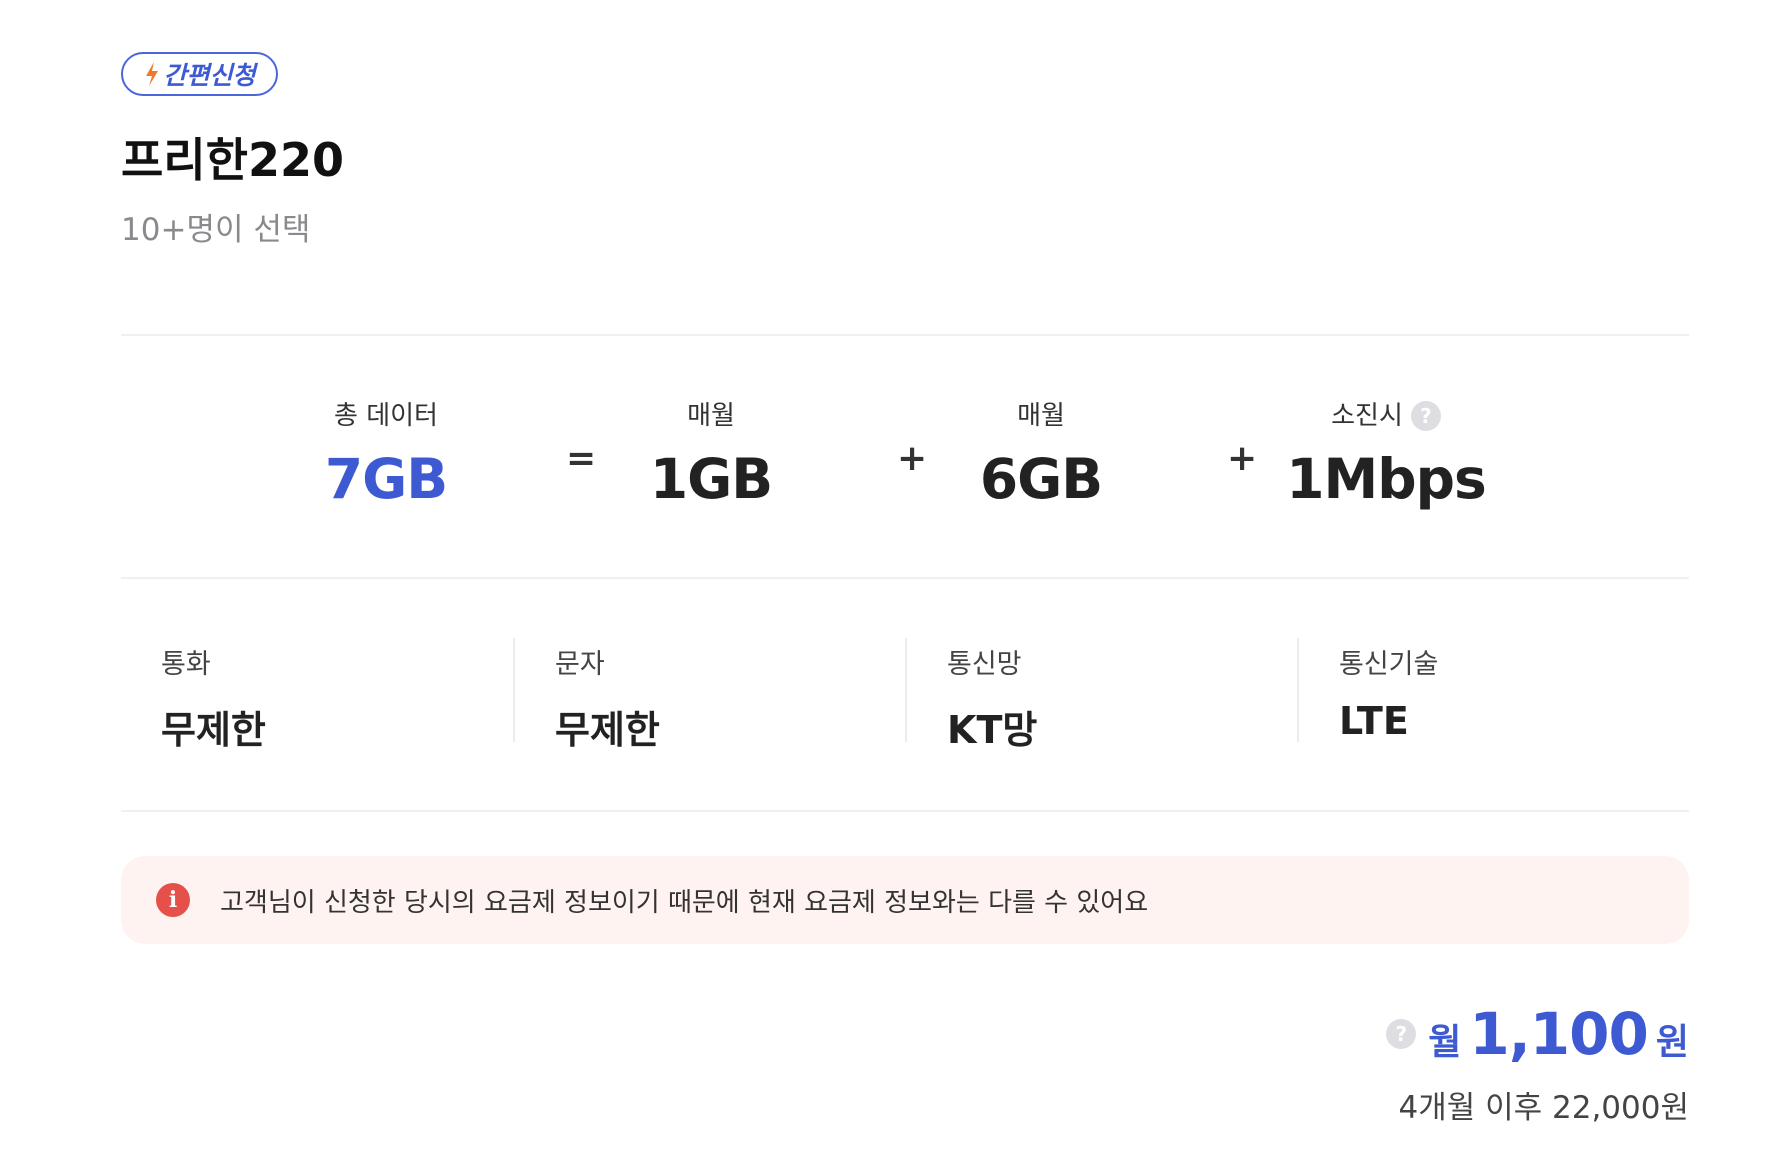 Image resolution: width=1770 pixels, height=1156 pixels. What do you see at coordinates (386, 416) in the screenshot?
I see `total-data-label: 총 데이터` at bounding box center [386, 416].